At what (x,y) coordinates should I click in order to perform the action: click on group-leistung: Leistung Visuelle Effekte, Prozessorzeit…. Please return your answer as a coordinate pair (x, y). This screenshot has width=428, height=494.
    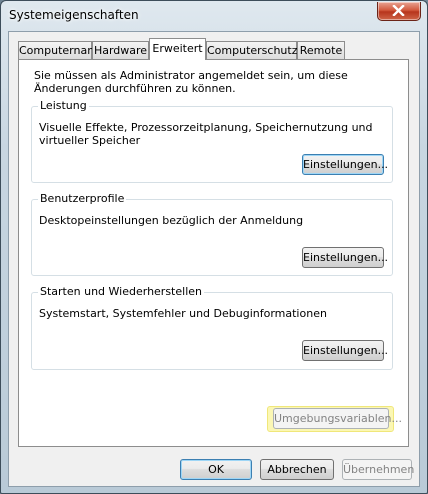
    Looking at the image, I should click on (212, 141).